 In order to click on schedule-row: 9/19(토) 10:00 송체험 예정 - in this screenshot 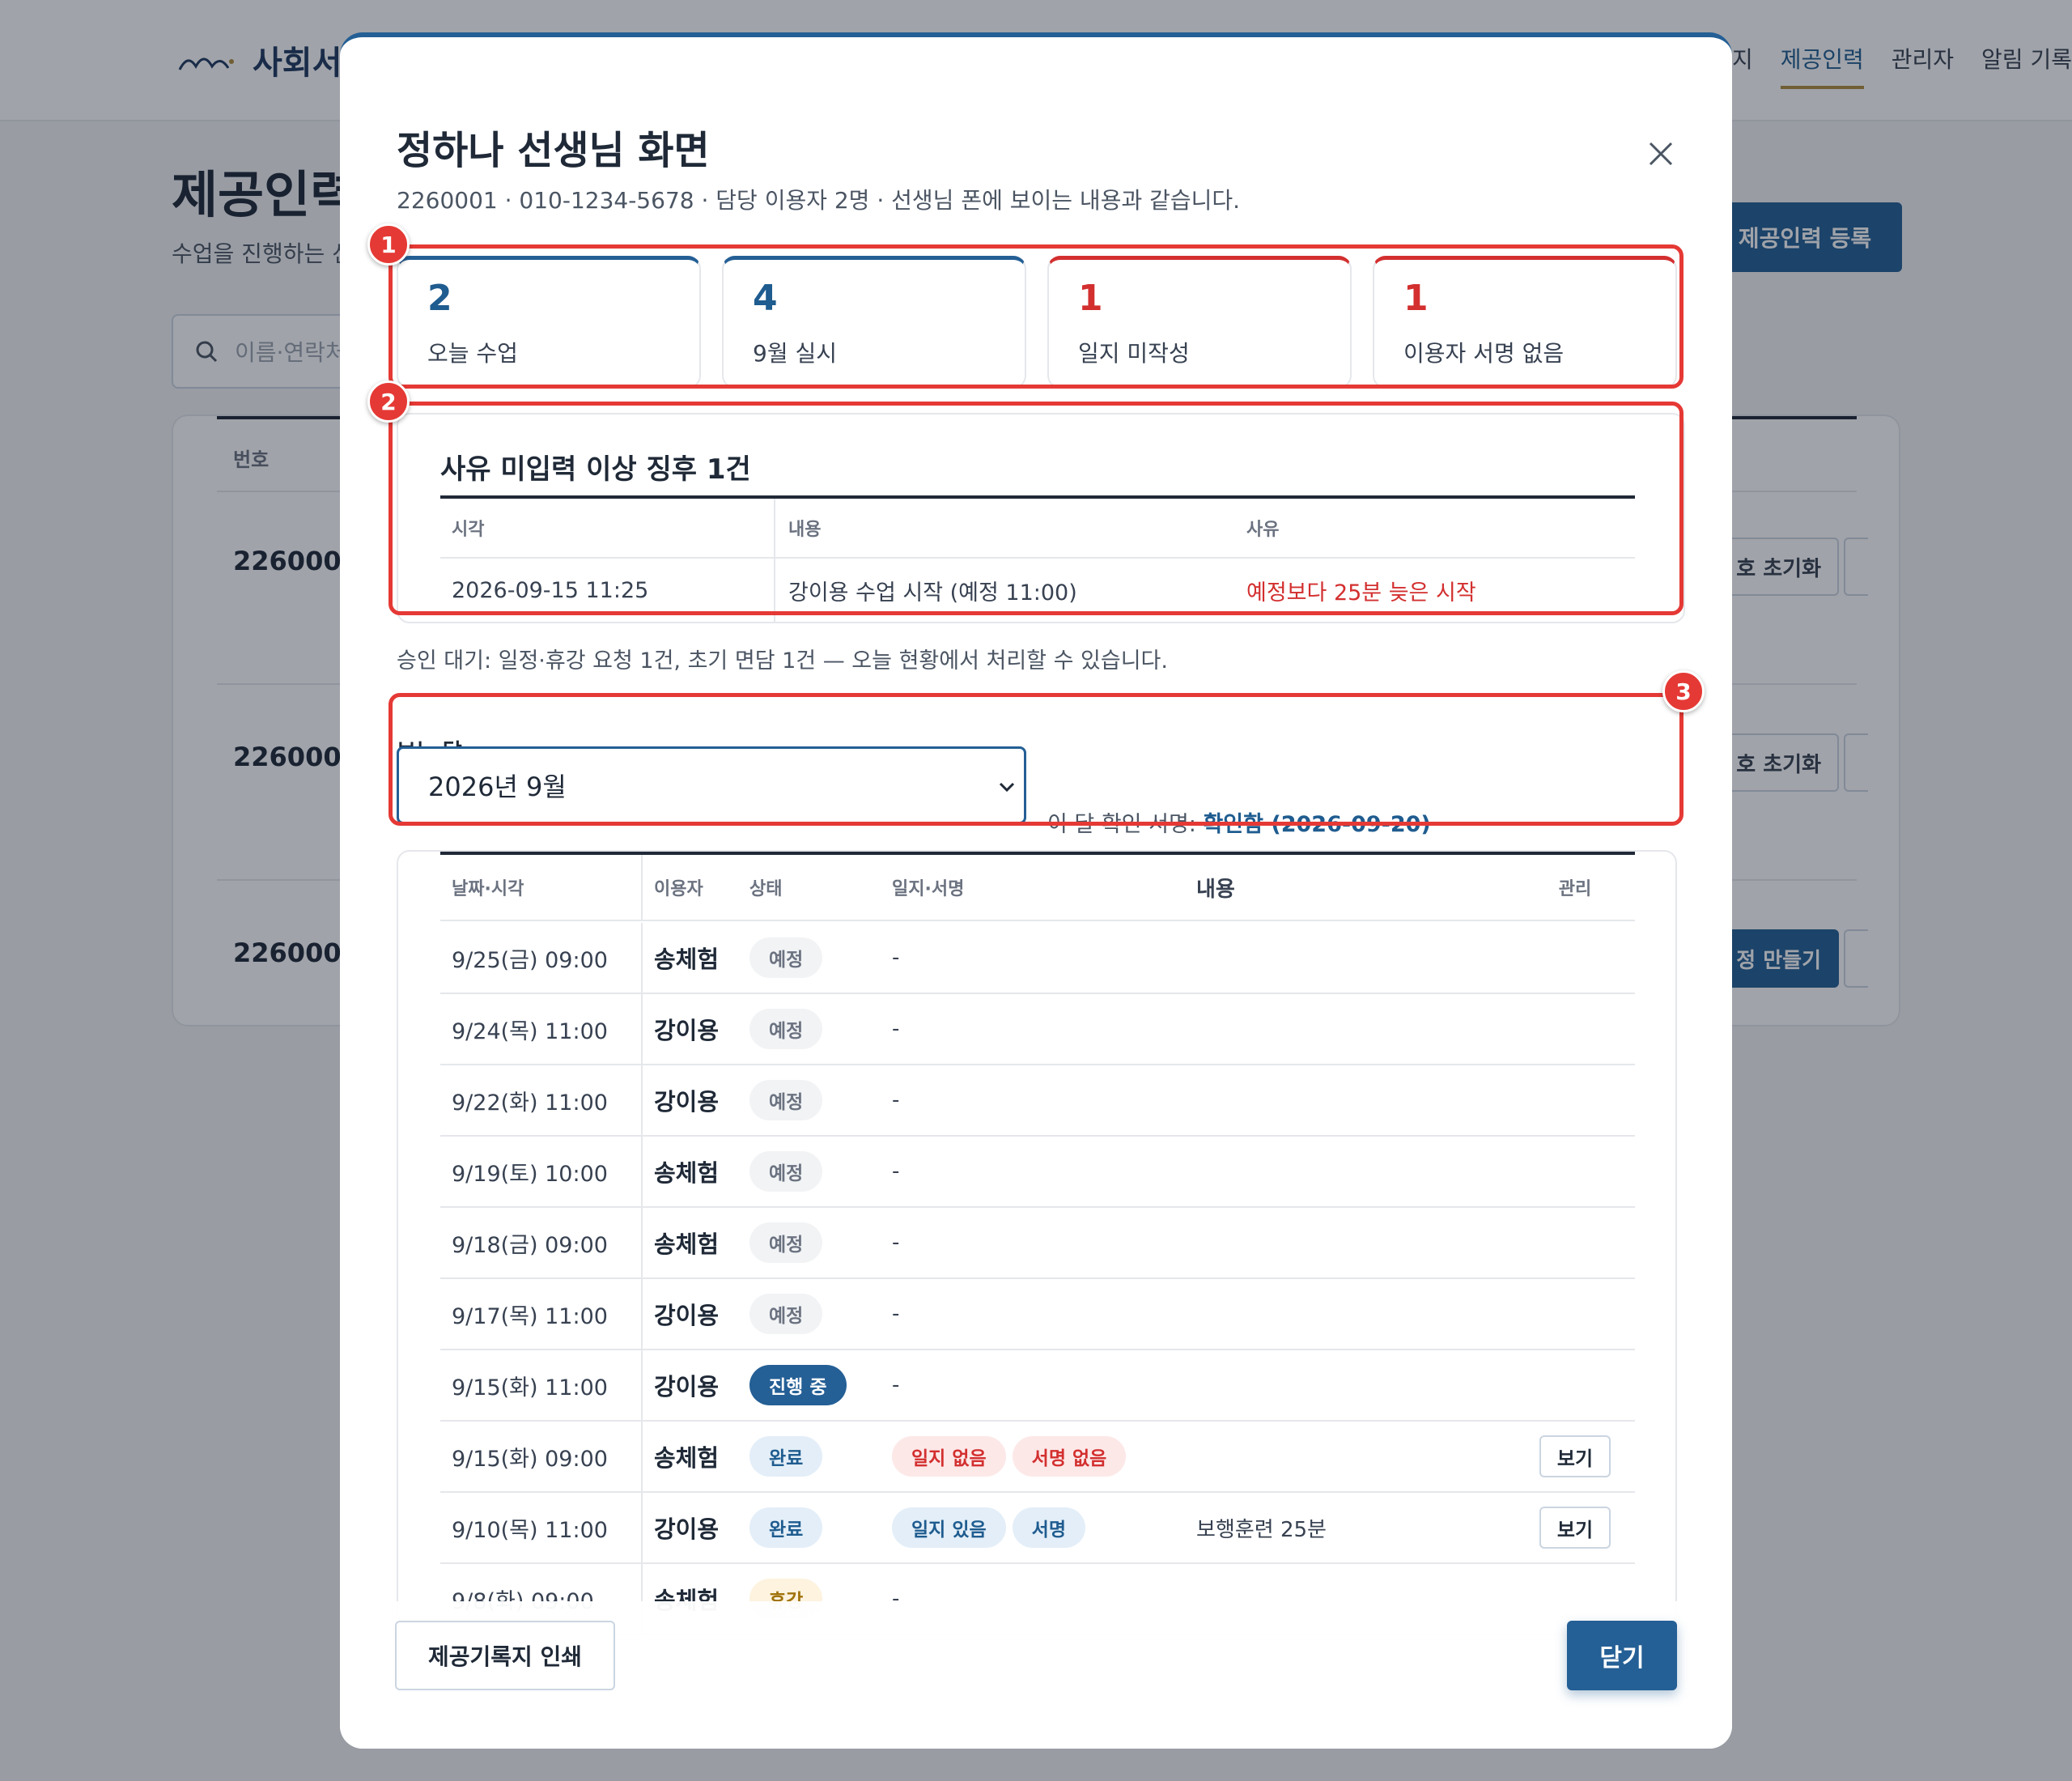, I will do `click(1037, 1173)`.